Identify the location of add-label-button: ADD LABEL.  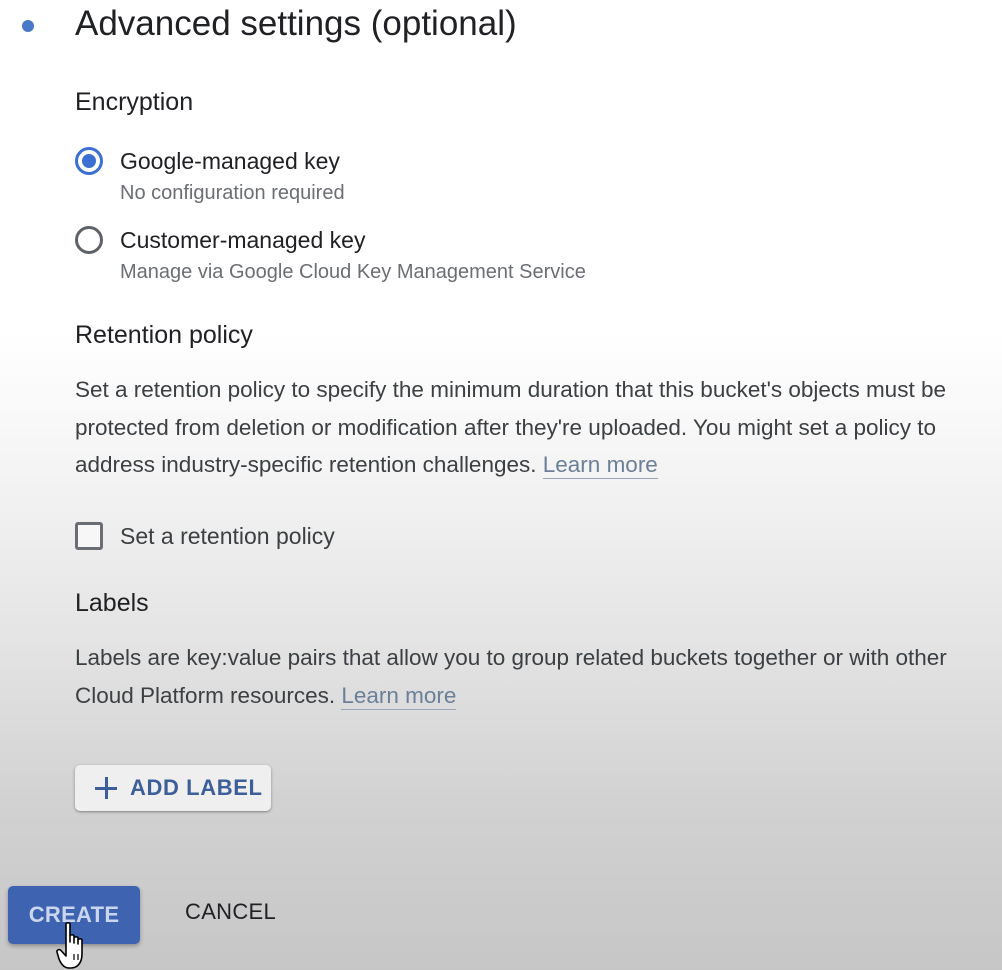
(173, 788).